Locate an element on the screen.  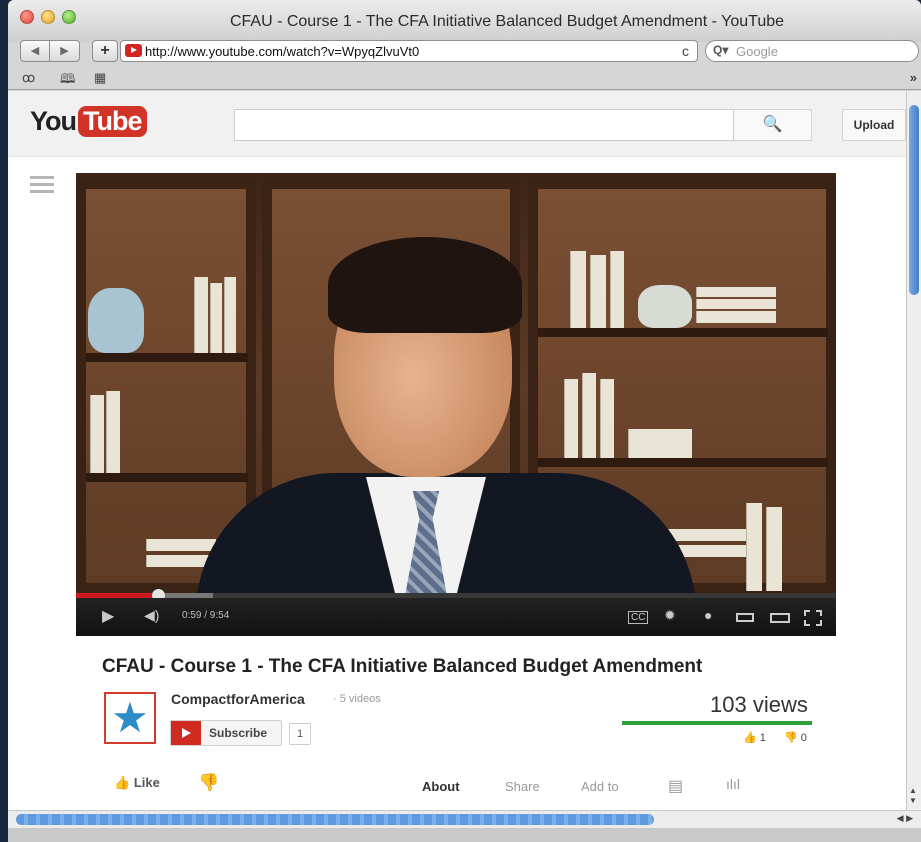
tab-add-to: Add to is located at coordinates (600, 786).